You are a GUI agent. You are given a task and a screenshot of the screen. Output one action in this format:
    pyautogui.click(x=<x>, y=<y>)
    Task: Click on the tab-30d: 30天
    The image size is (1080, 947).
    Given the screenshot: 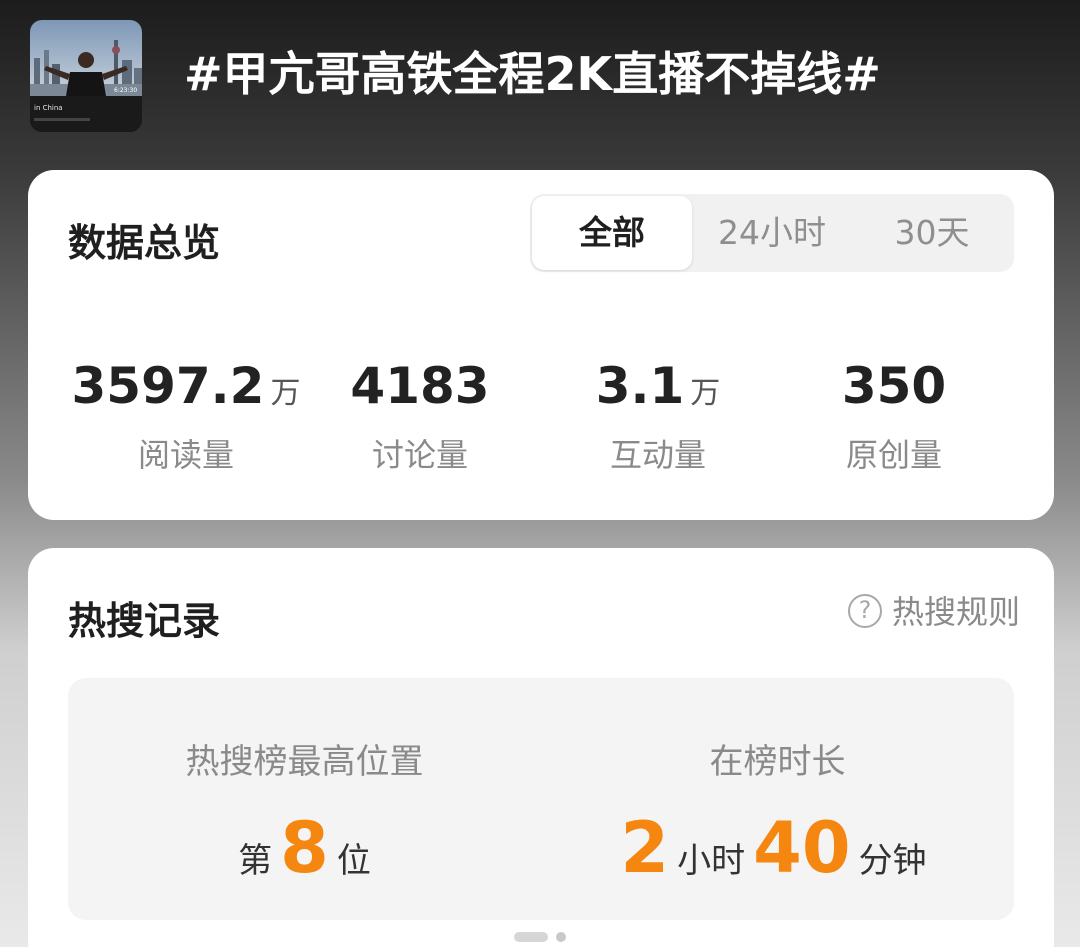 What is the action you would take?
    pyautogui.click(x=932, y=233)
    